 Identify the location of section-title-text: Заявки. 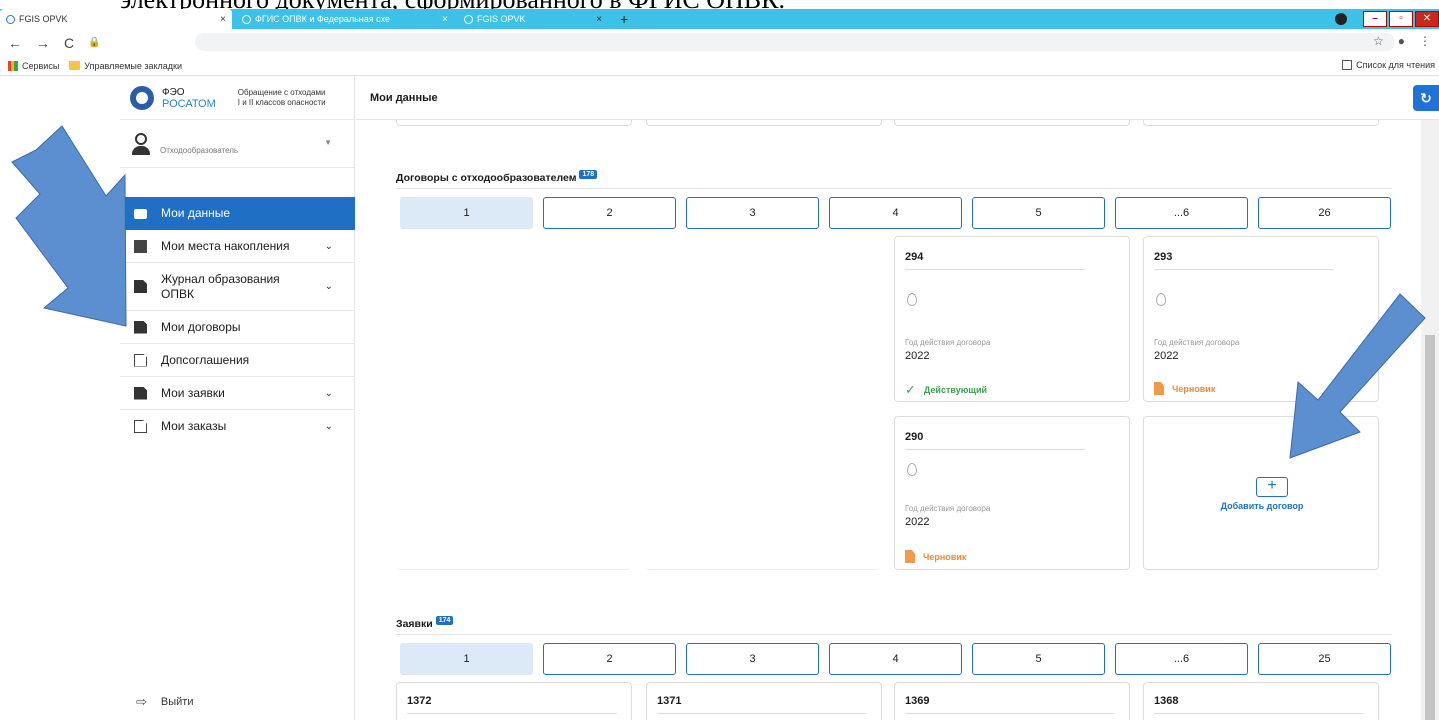
(414, 624).